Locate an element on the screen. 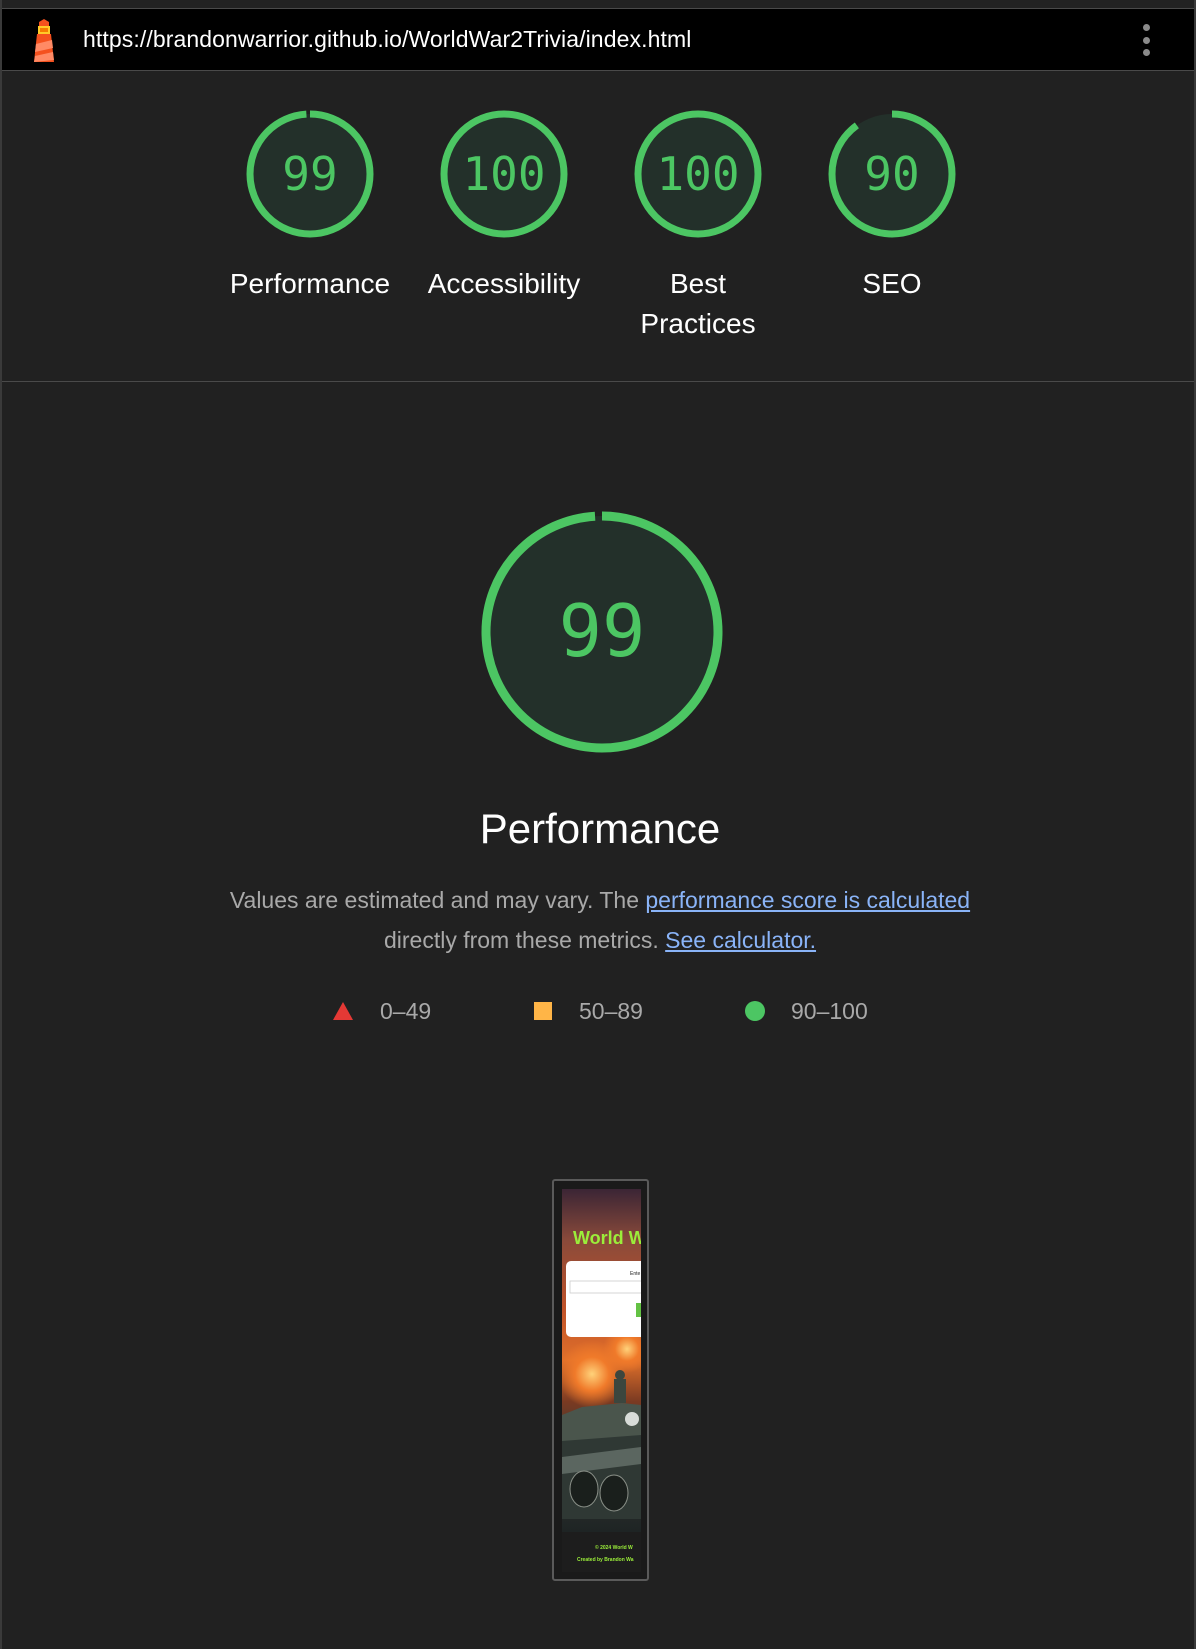 This screenshot has height=1649, width=1196. gauge-best-practices: 100 Best Practices is located at coordinates (698, 227).